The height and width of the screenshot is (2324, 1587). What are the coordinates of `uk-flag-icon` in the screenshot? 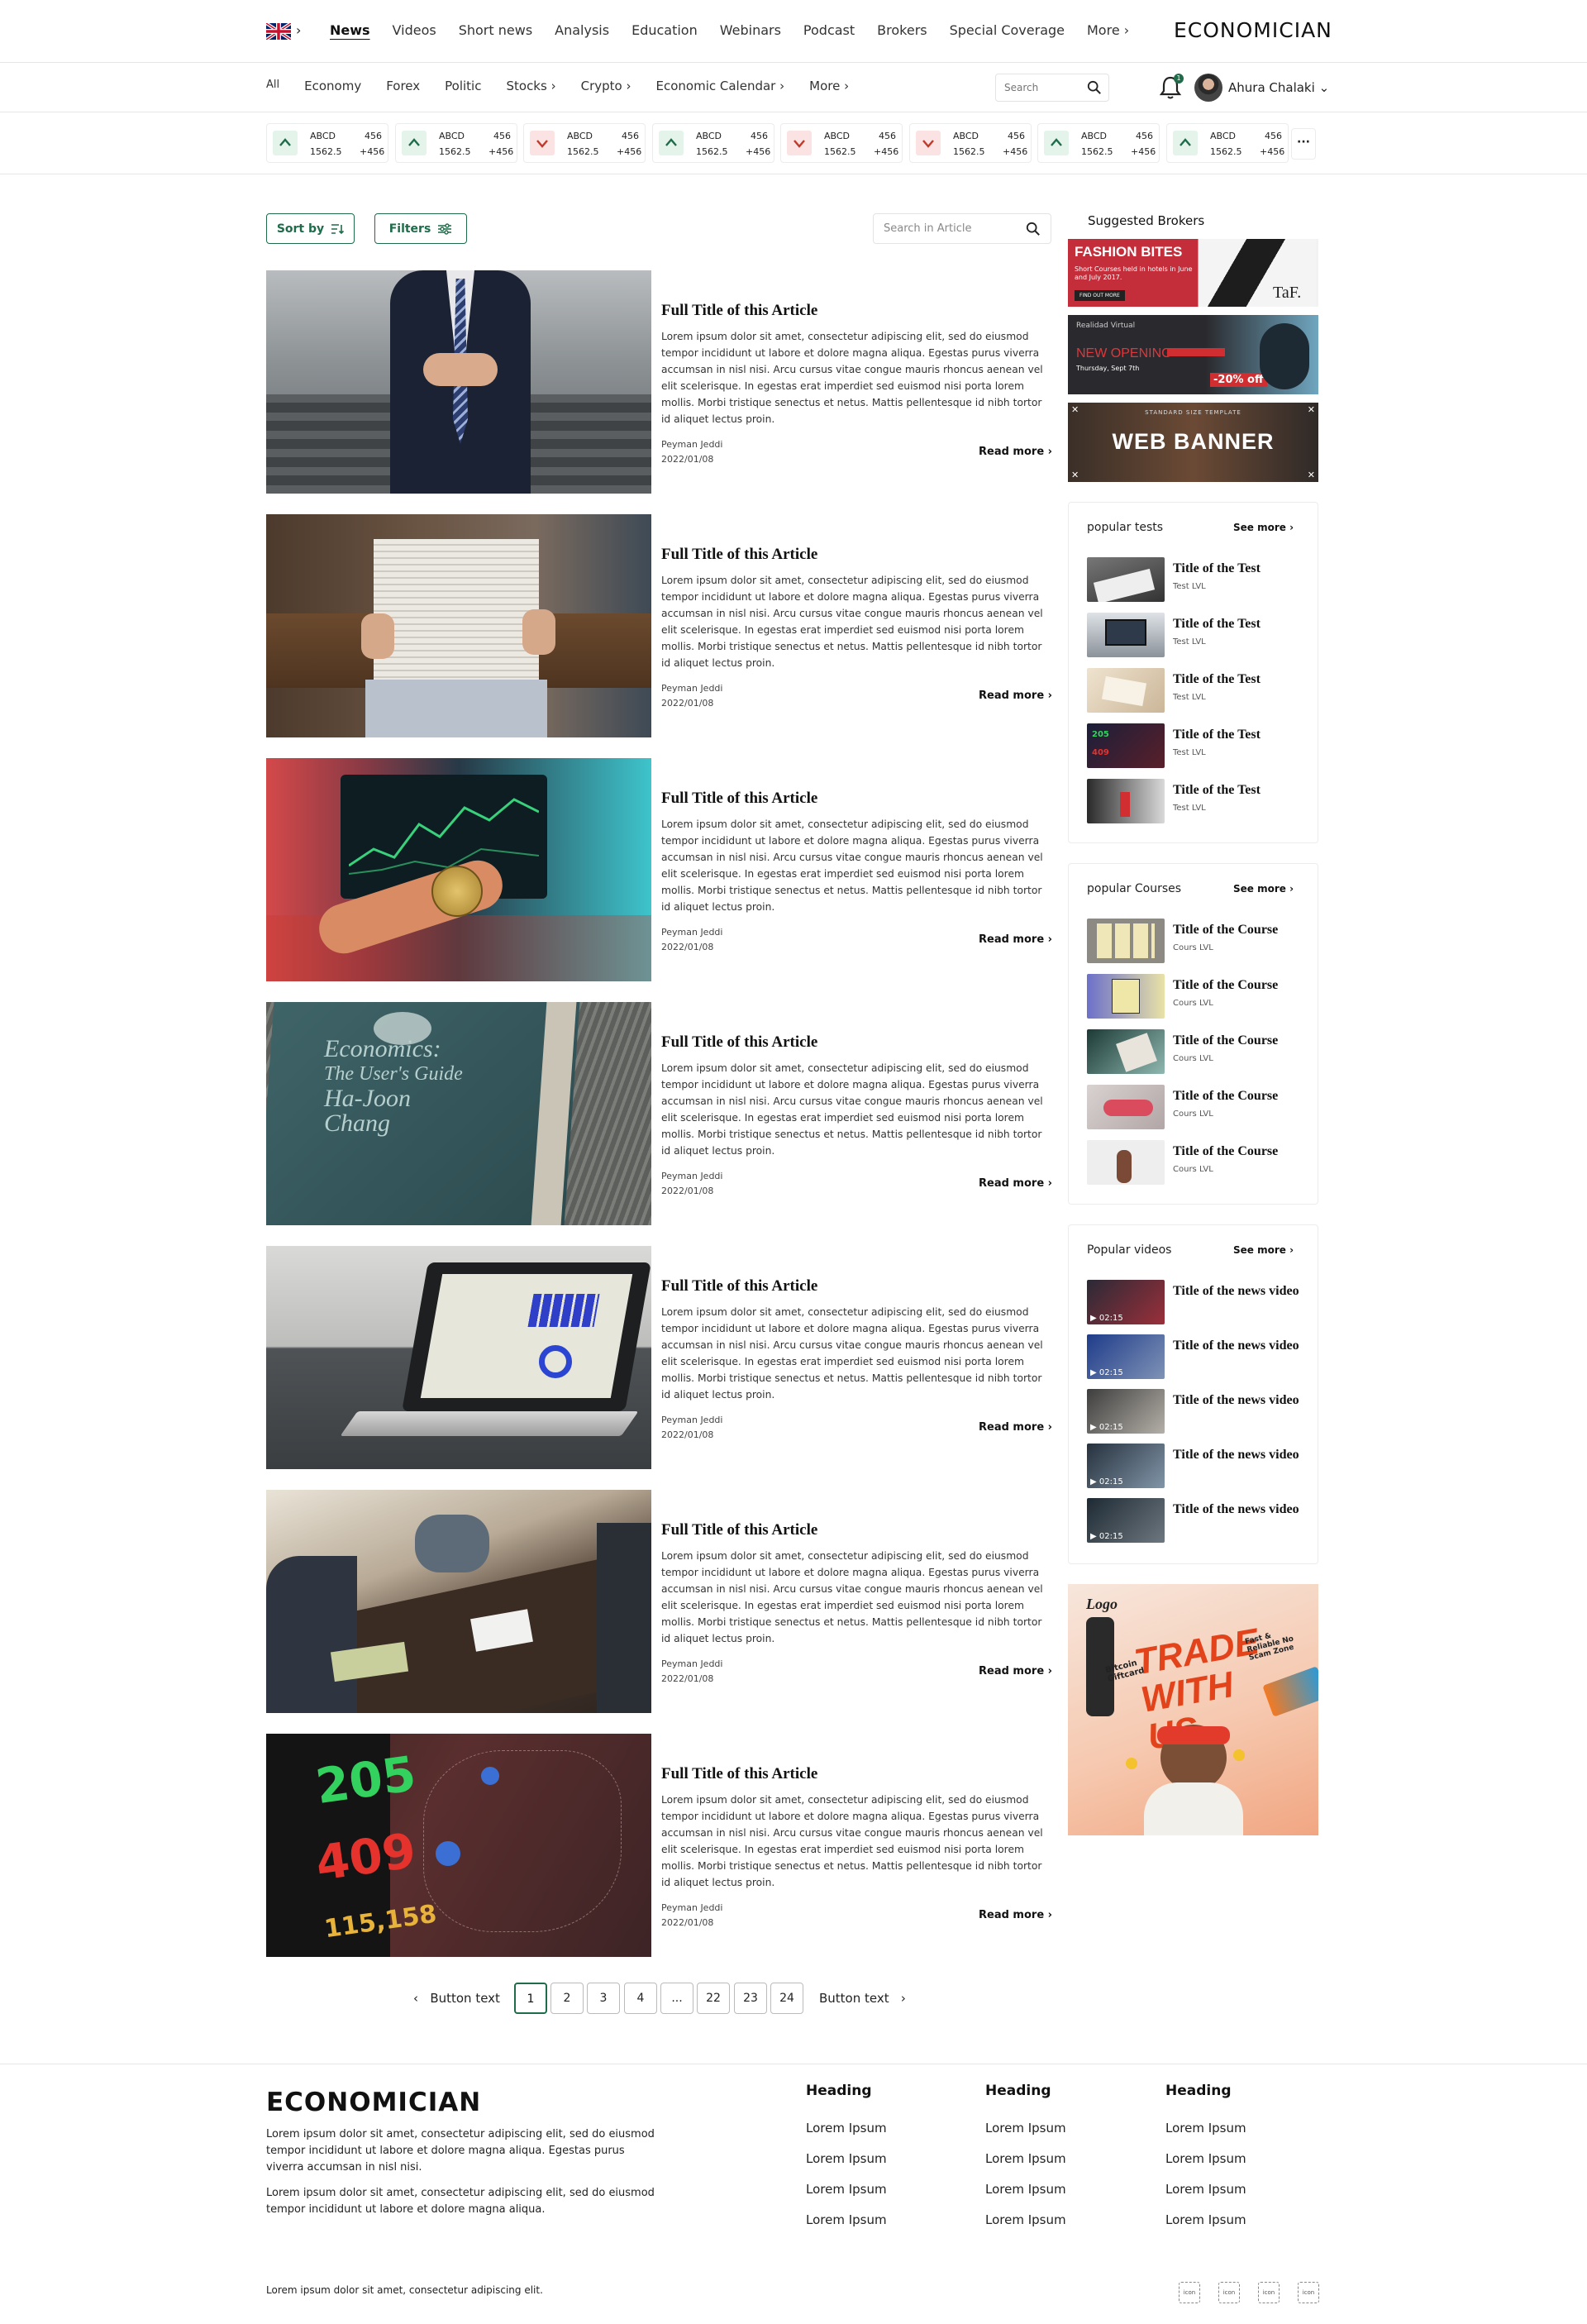 It's located at (278, 31).